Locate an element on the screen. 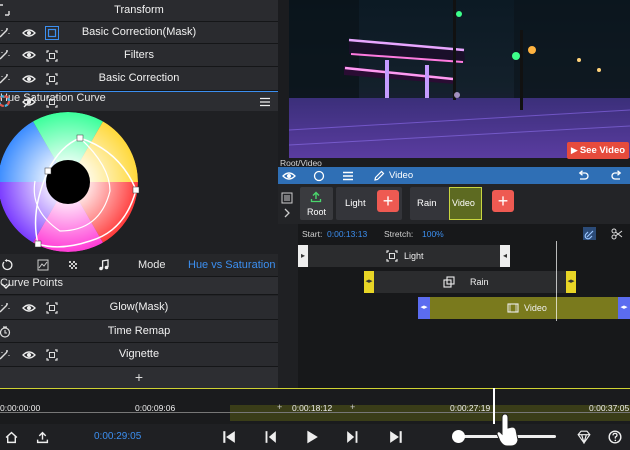 The image size is (630, 450). effect-row-vignette: Vignette is located at coordinates (139, 355).